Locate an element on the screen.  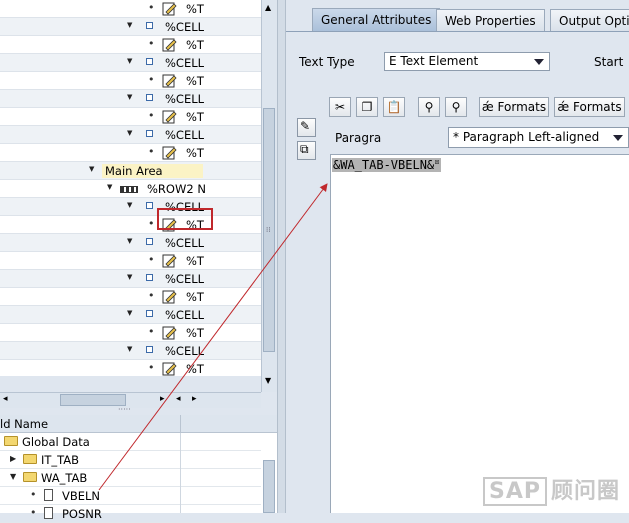
watermark: SAP 顾问圈 is located at coordinates (552, 489).